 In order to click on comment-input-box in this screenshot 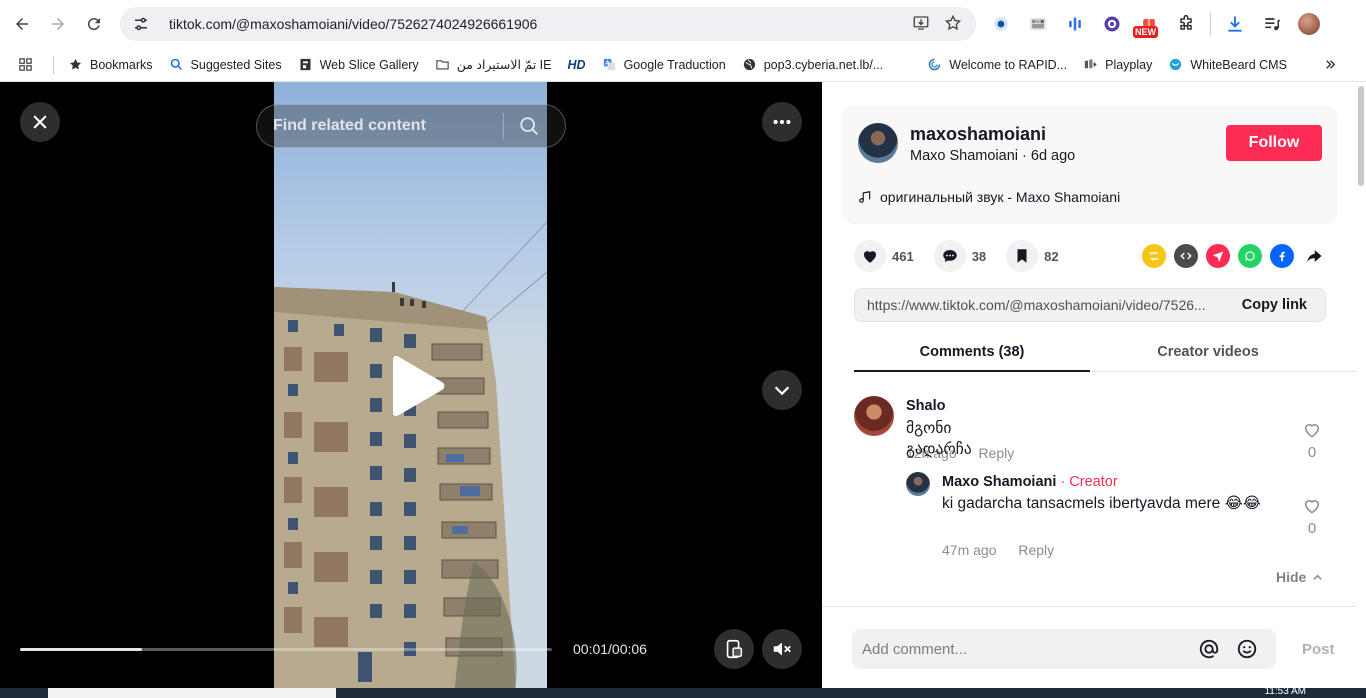, I will do `click(1064, 649)`.